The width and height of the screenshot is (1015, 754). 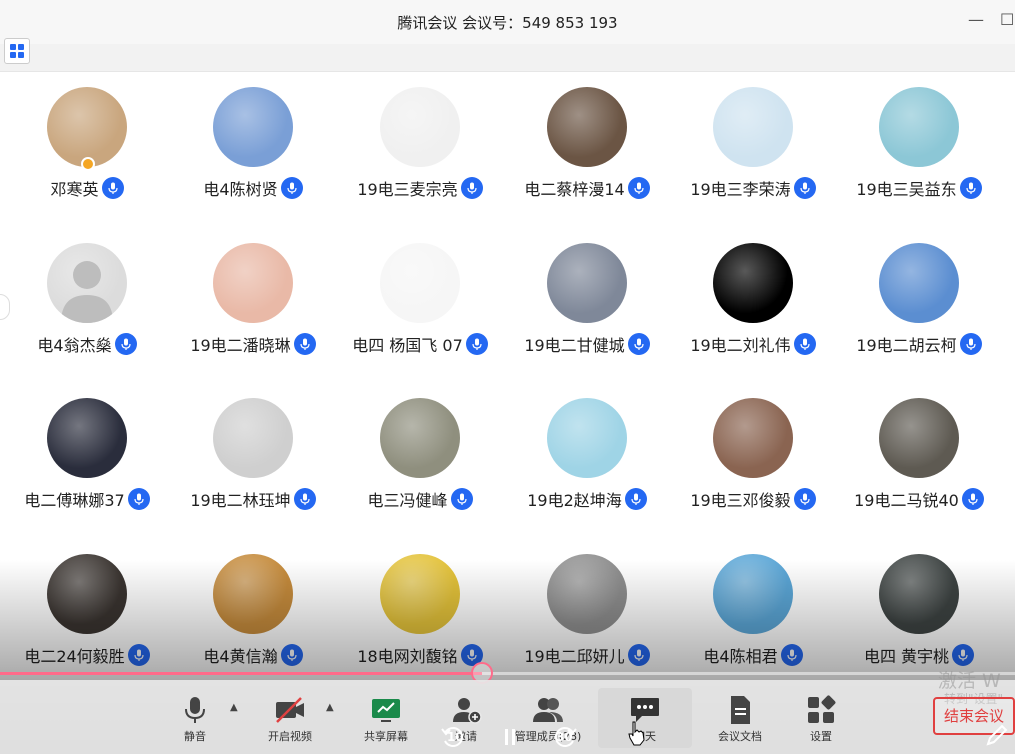 I want to click on participant-tile: 19电二甘健城, so click(x=587, y=308).